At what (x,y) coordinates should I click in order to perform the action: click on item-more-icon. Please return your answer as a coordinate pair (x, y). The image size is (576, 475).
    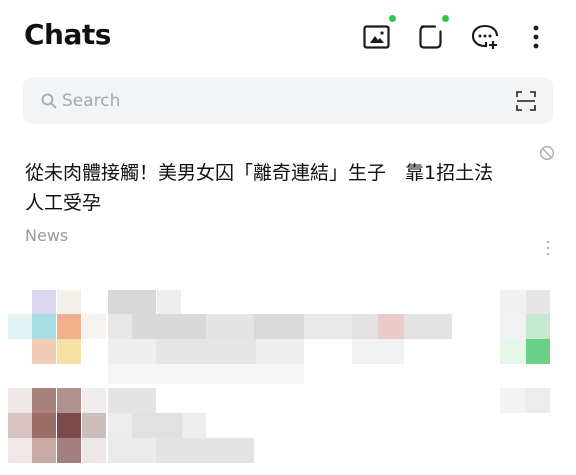
    Looking at the image, I should click on (548, 248).